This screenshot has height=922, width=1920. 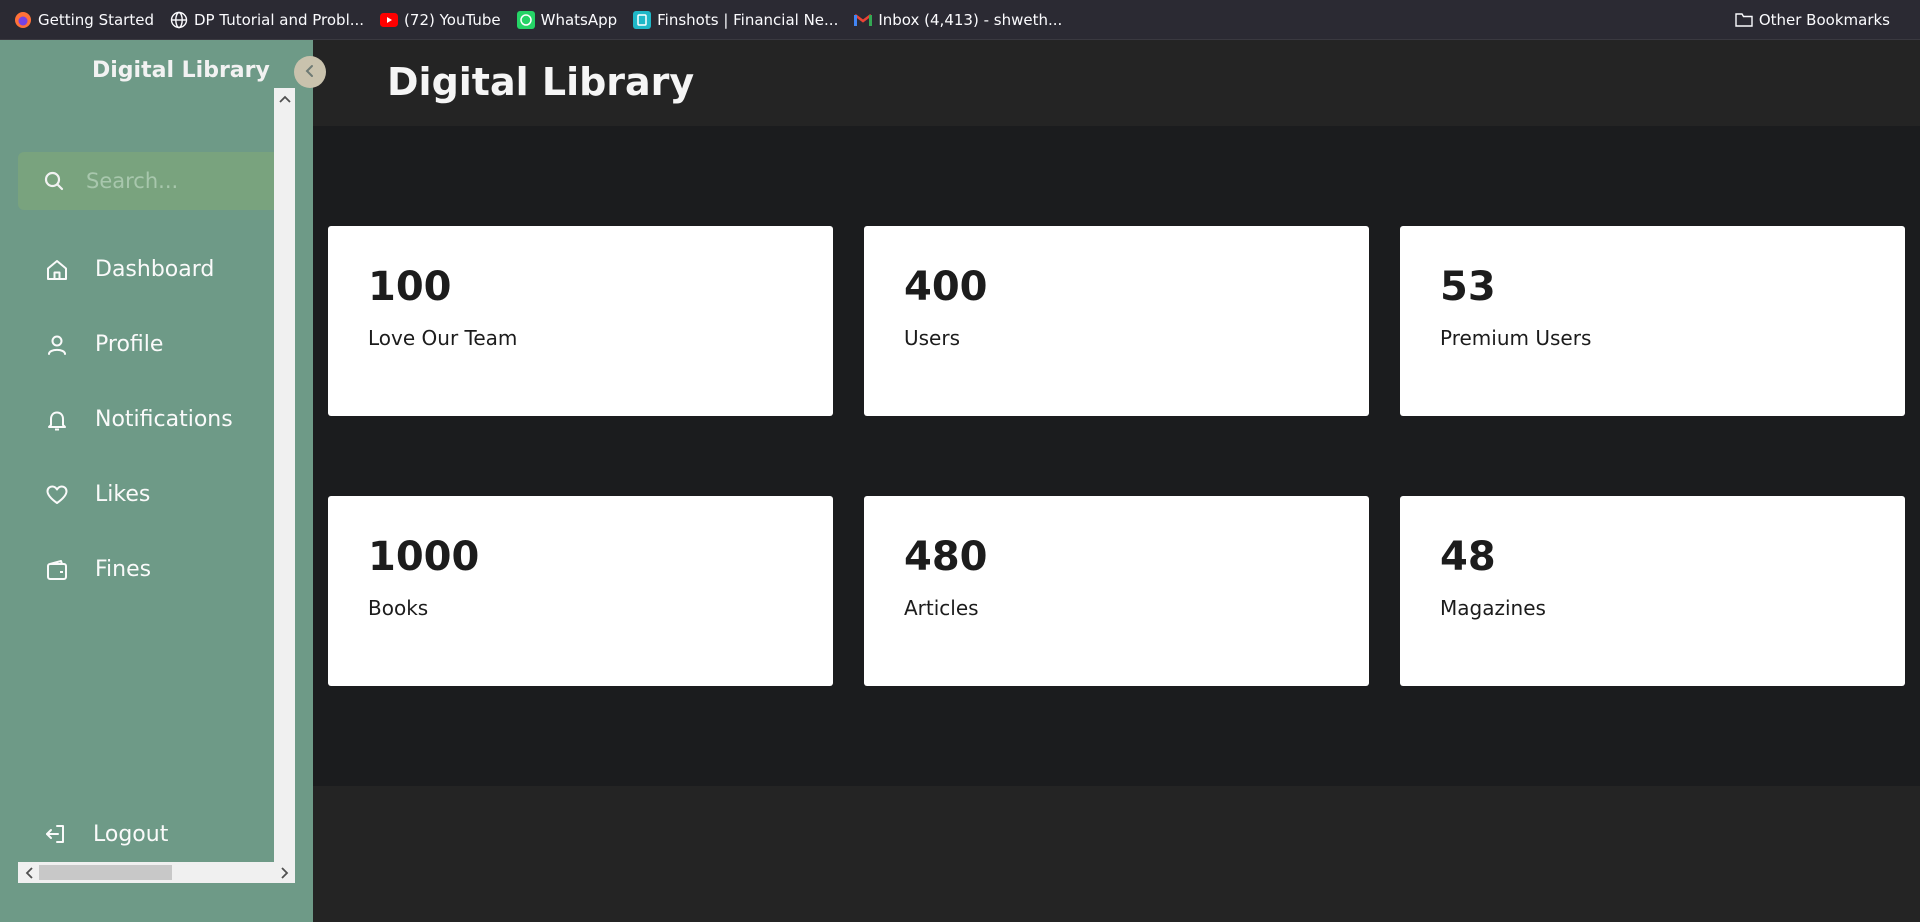 I want to click on other-bookmarks: Other Bookmarks, so click(x=1812, y=20).